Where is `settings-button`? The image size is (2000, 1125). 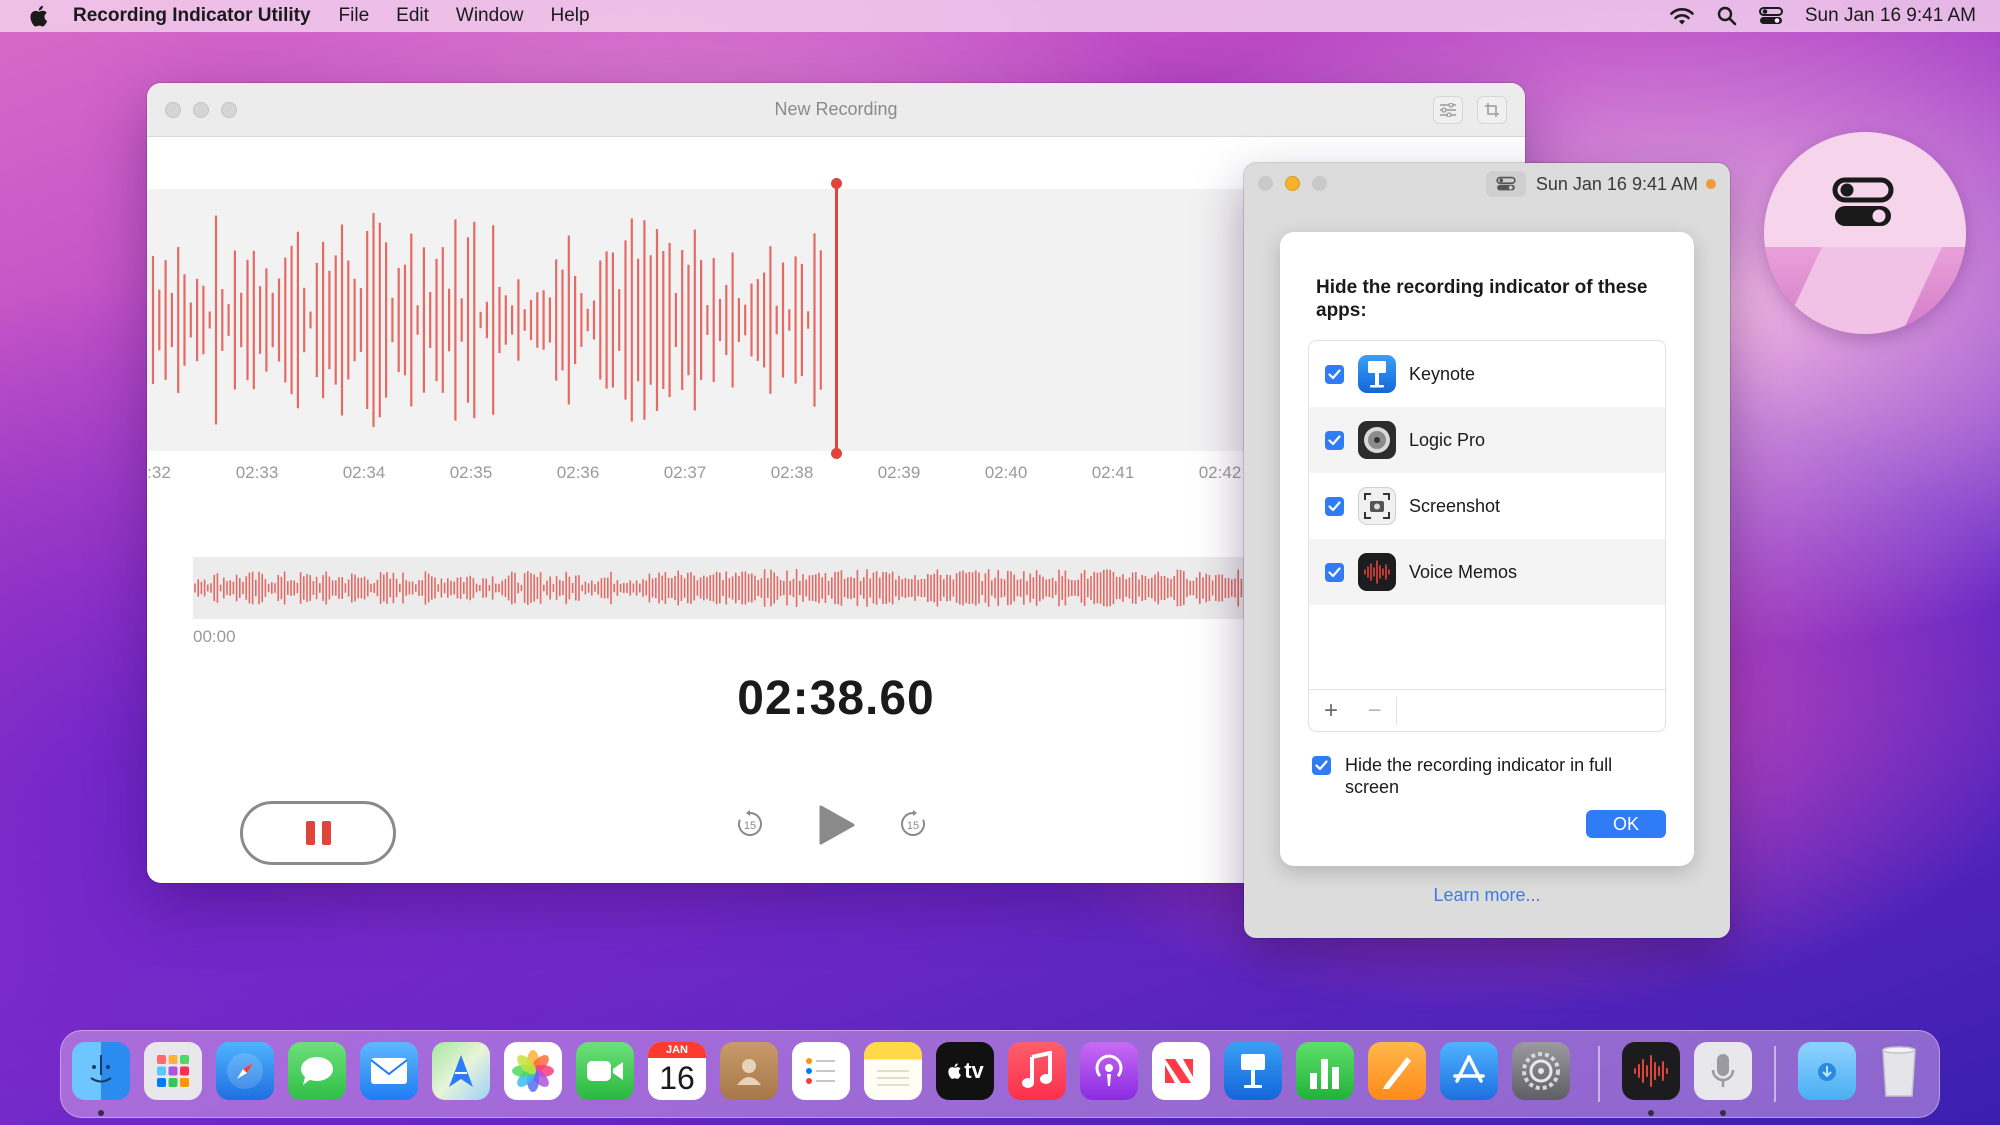 settings-button is located at coordinates (1448, 110).